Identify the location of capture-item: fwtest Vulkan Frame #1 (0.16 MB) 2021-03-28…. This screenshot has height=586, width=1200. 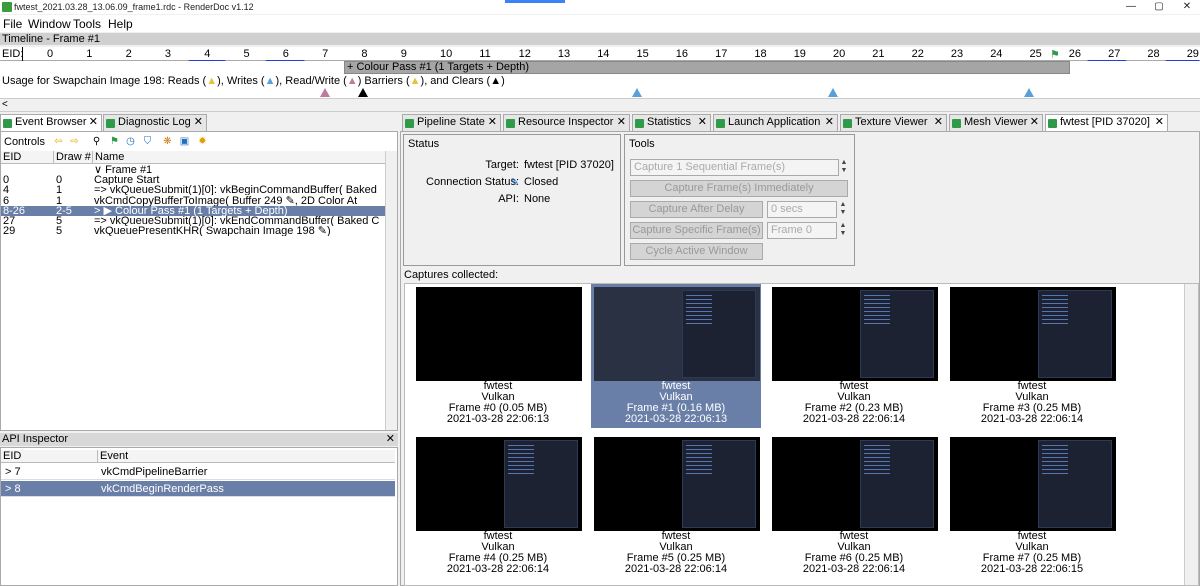
(676, 356).